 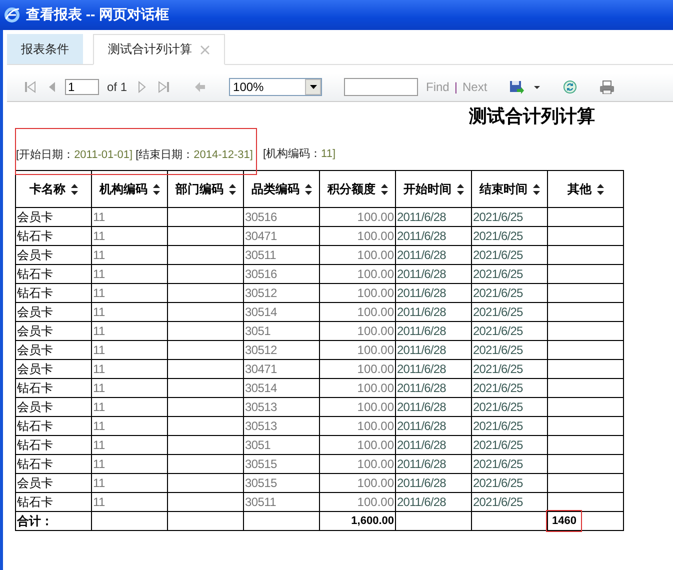 I want to click on column-header: 品类编码, so click(x=282, y=189).